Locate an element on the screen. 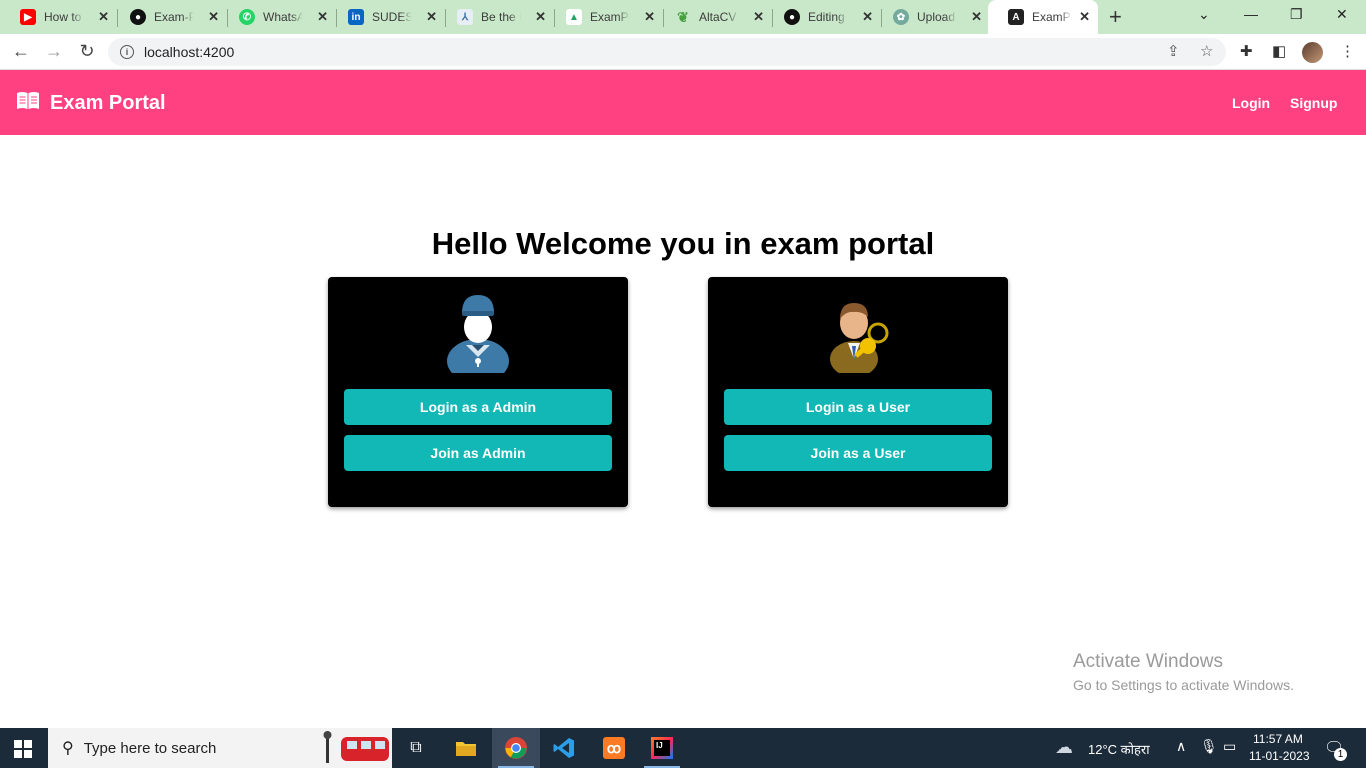 Image resolution: width=1366 pixels, height=768 pixels. bookmark-star-icon: ☆ is located at coordinates (1206, 51).